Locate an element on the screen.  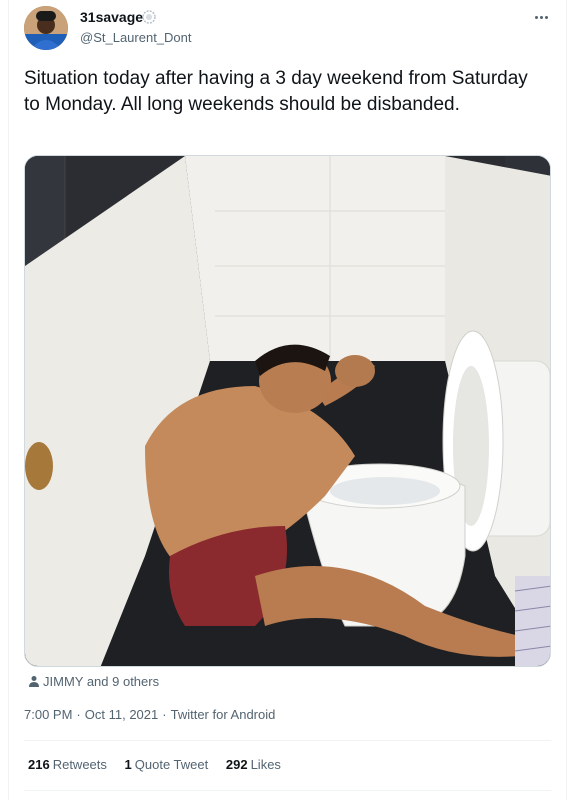
retweets-label: Retweets is located at coordinates (79, 764).